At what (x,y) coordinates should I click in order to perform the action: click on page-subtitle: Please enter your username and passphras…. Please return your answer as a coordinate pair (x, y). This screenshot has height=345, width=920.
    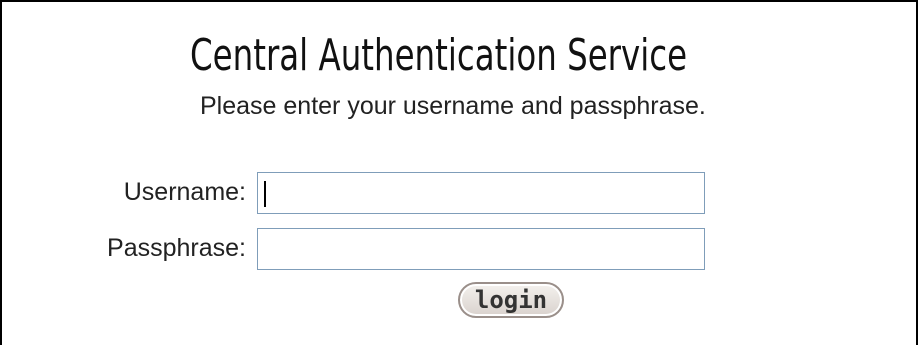
    Looking at the image, I should click on (453, 106).